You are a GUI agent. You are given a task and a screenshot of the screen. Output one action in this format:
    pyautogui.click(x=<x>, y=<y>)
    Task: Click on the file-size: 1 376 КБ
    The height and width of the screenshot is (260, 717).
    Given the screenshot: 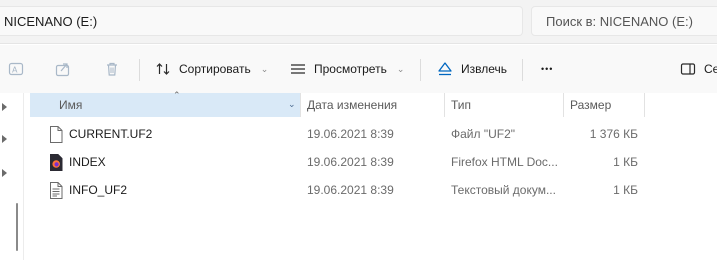 What is the action you would take?
    pyautogui.click(x=613, y=134)
    